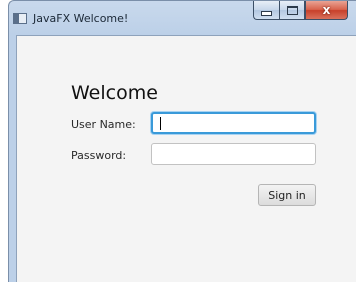 This screenshot has width=356, height=282. I want to click on window-title: JavaFX Welcome!, so click(81, 18).